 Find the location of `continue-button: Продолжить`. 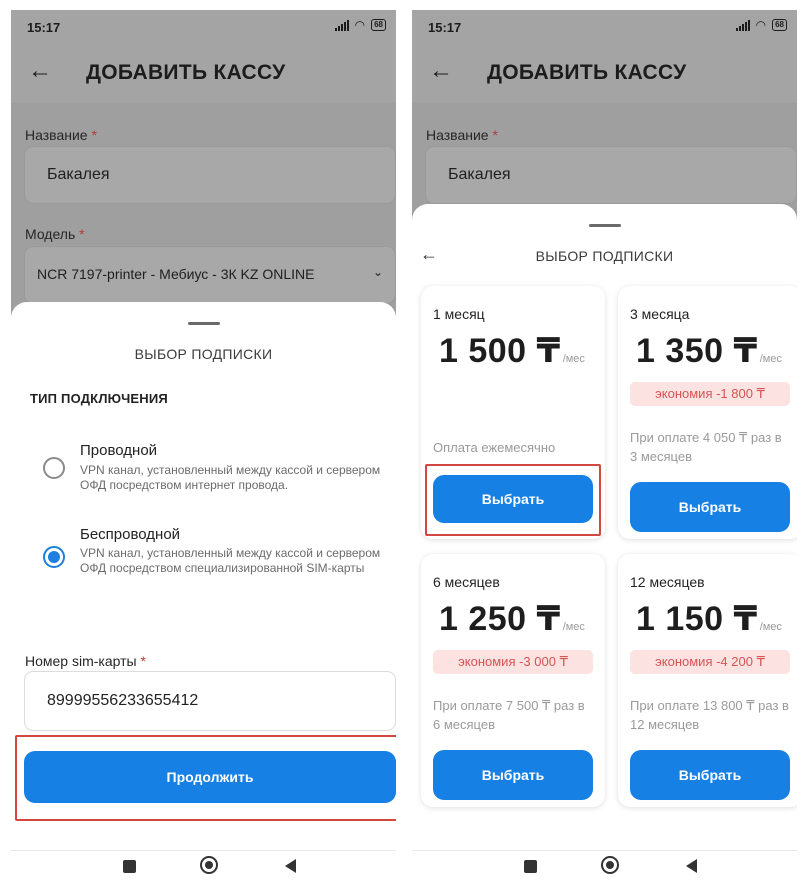

continue-button: Продолжить is located at coordinates (210, 777).